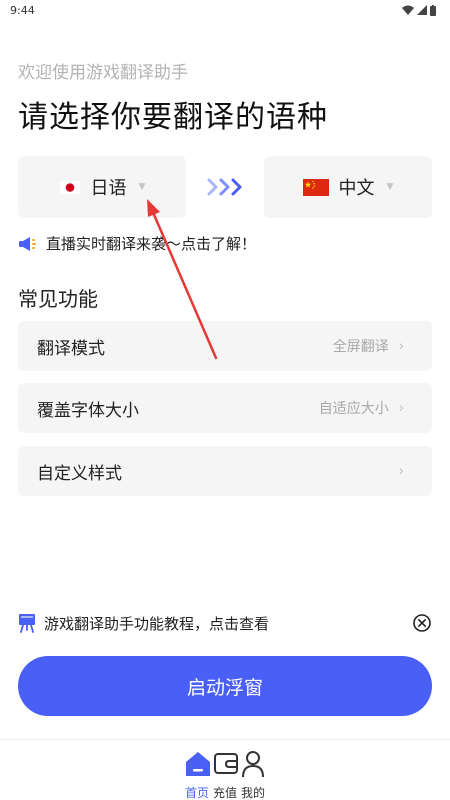 The width and height of the screenshot is (450, 800). I want to click on nav-home-label: 首页, so click(197, 792).